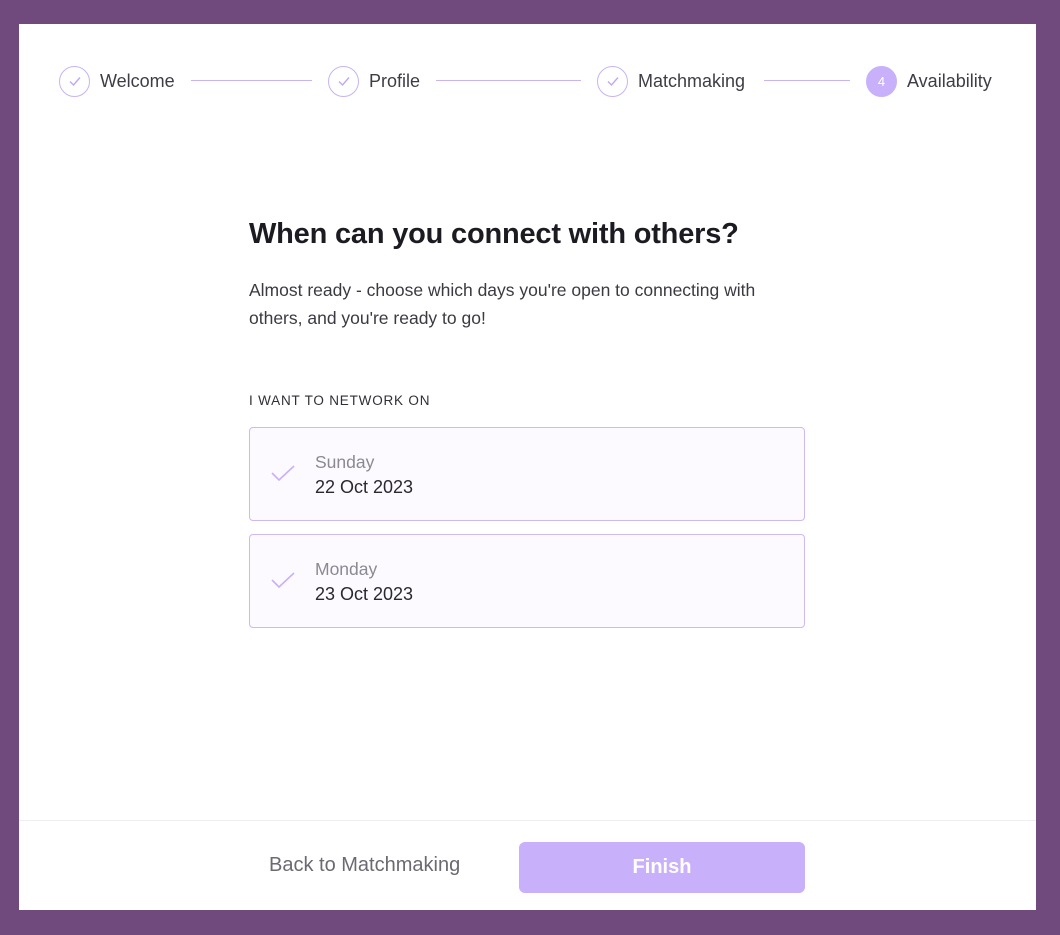 The width and height of the screenshot is (1060, 935). Describe the element at coordinates (340, 400) in the screenshot. I see `section-label: I WANT TO NETWORK ON` at that location.